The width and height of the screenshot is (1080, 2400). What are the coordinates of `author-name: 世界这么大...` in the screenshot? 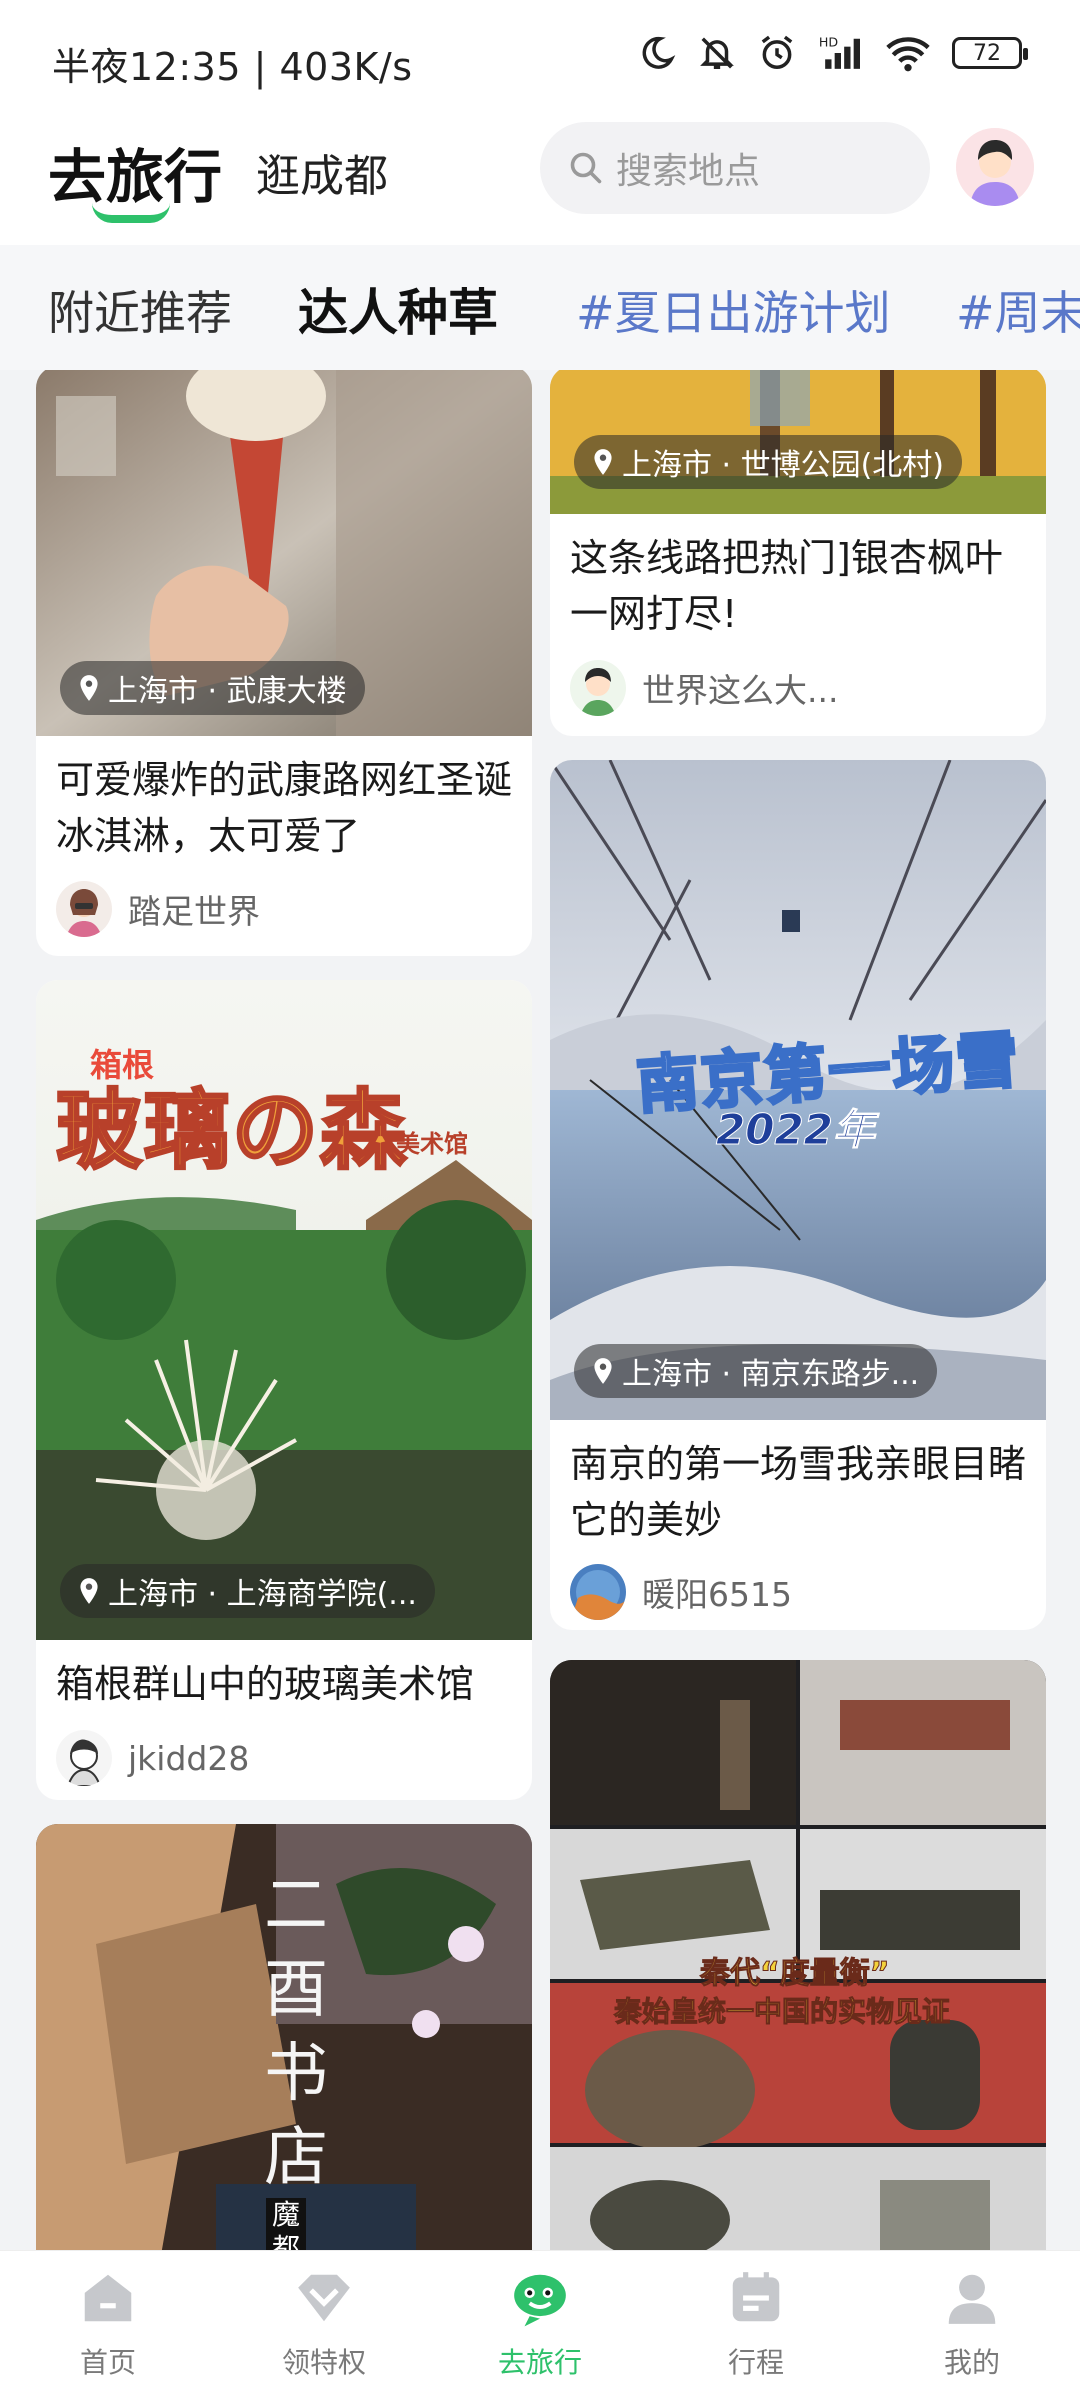 It's located at (740, 690).